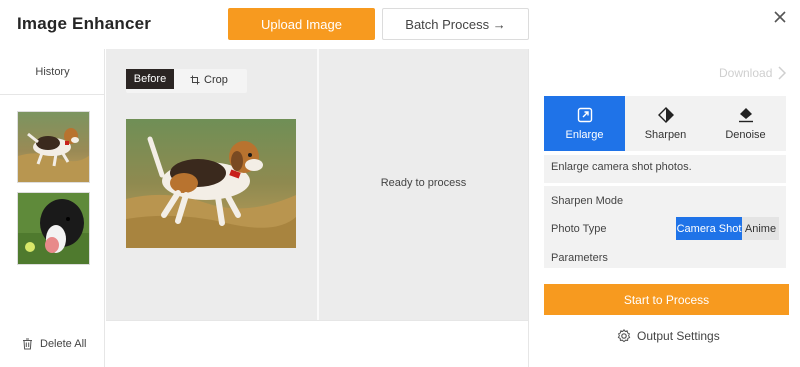 Image resolution: width=800 pixels, height=367 pixels. Describe the element at coordinates (423, 183) in the screenshot. I see `ready-status-text: Ready to process` at that location.